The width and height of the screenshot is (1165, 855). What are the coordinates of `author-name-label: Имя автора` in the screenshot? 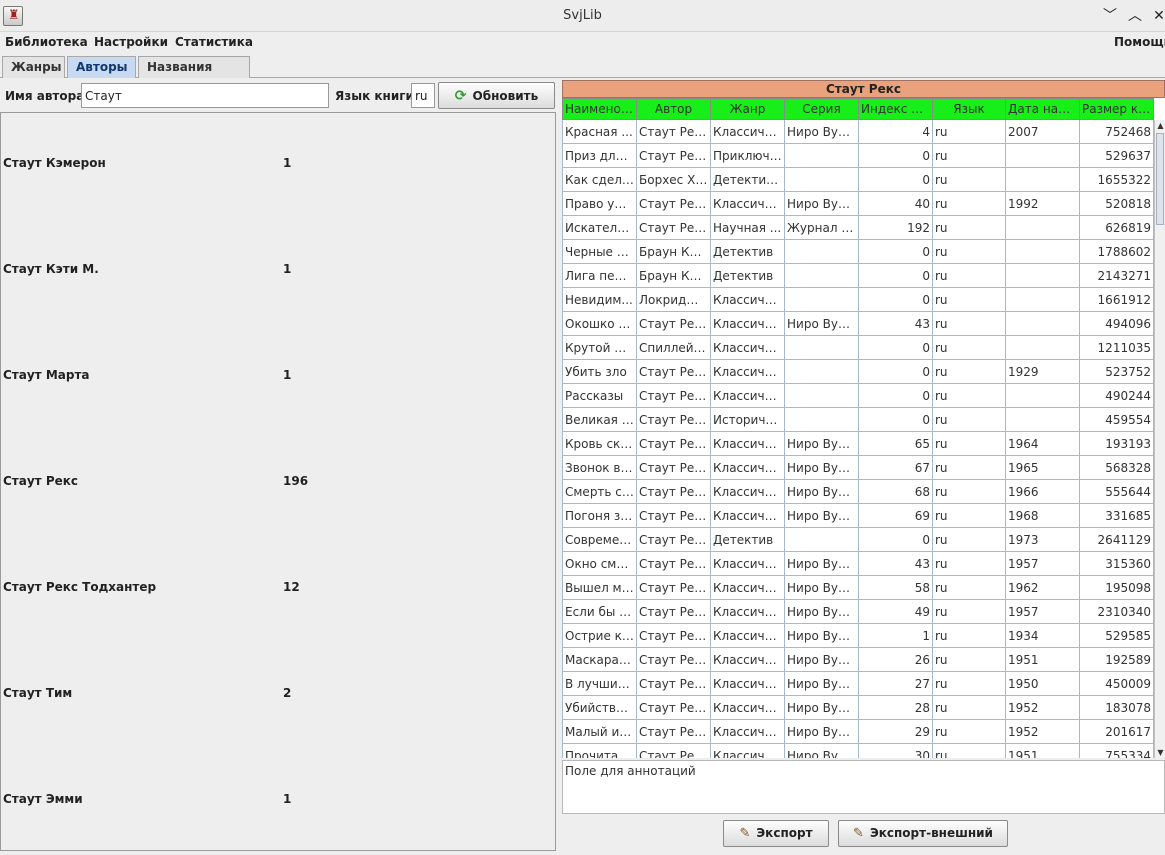 It's located at (45, 96).